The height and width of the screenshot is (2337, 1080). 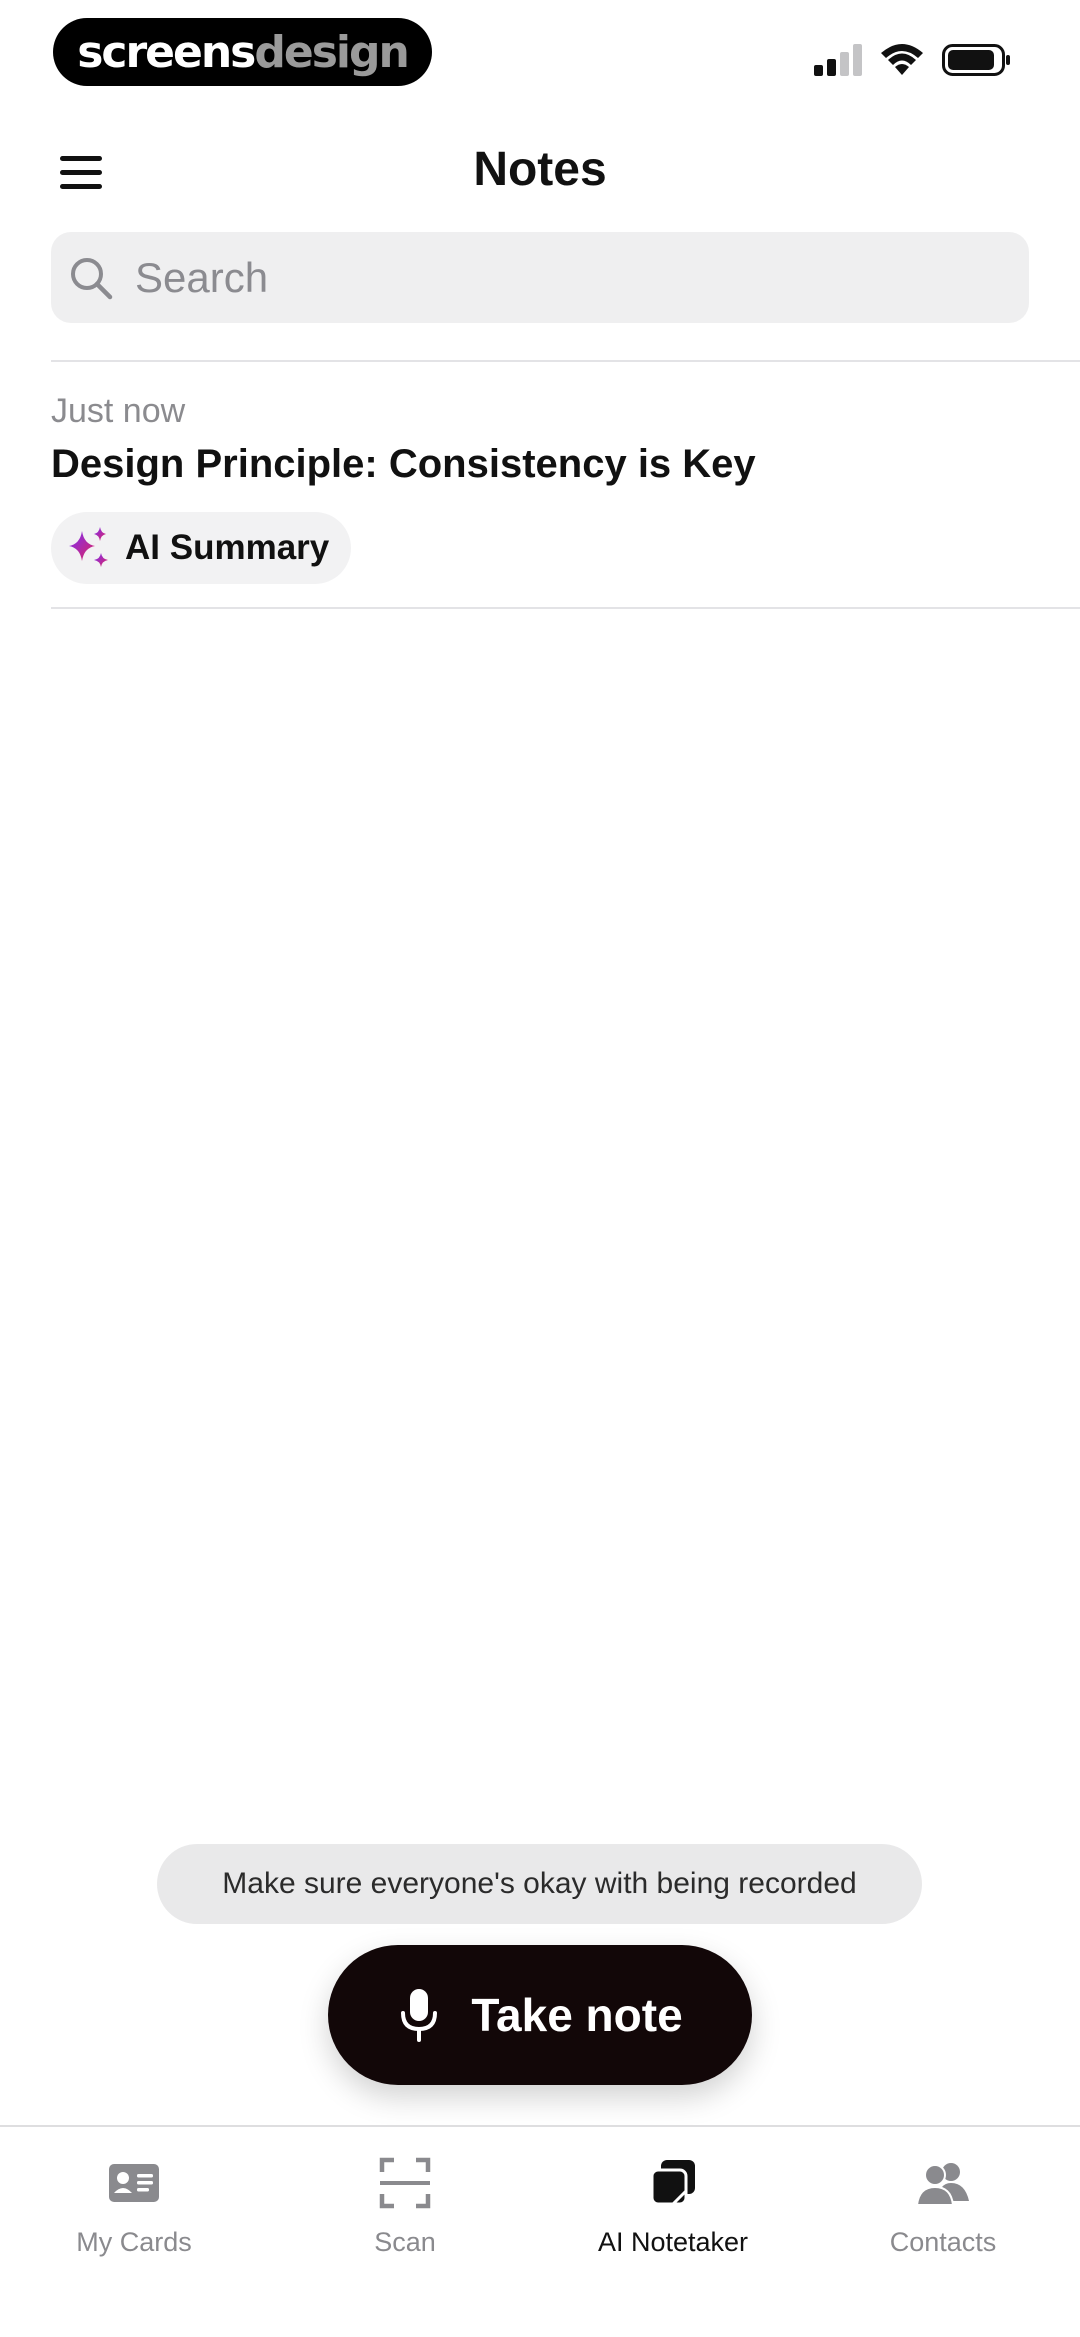 I want to click on page-title: Notes, so click(x=540, y=169).